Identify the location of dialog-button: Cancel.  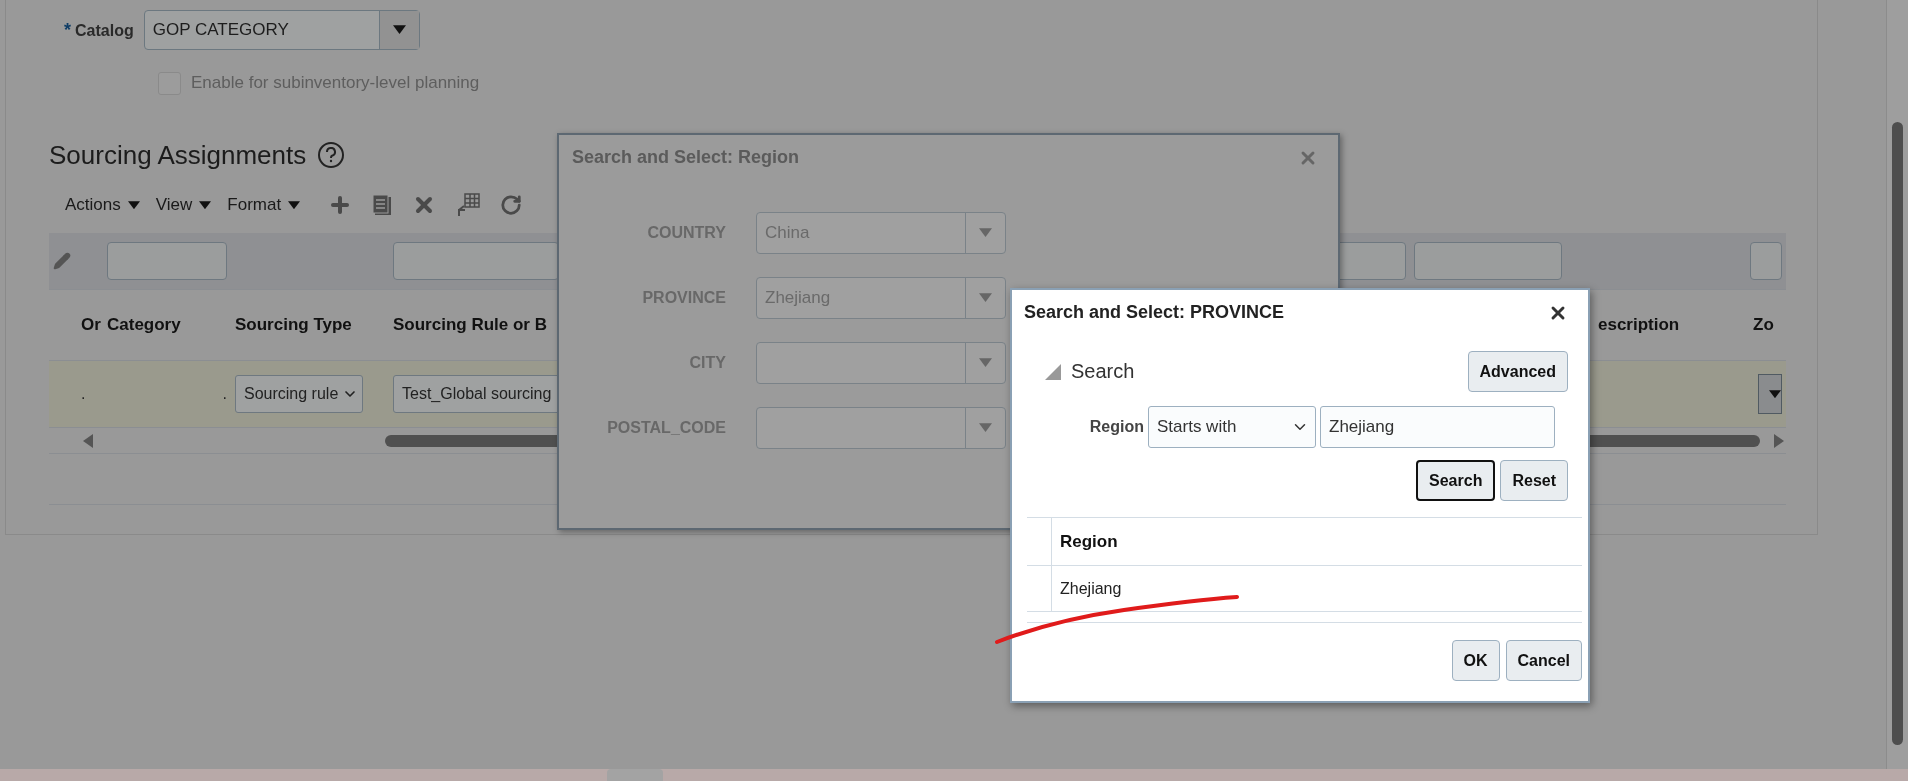
(1543, 660).